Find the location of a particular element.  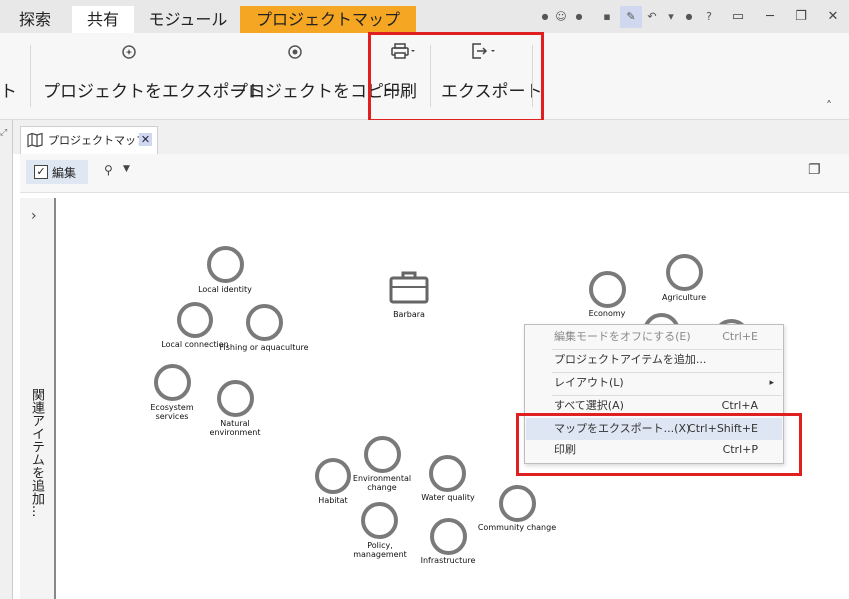

document-tab-project-map: プロジェクトマップ ✕ is located at coordinates (89, 140).